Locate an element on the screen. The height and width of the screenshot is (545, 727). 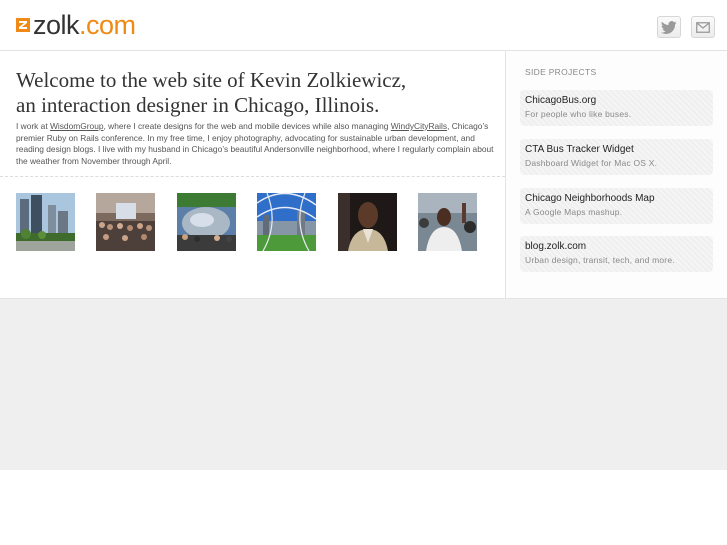
section-divider is located at coordinates (252, 176).